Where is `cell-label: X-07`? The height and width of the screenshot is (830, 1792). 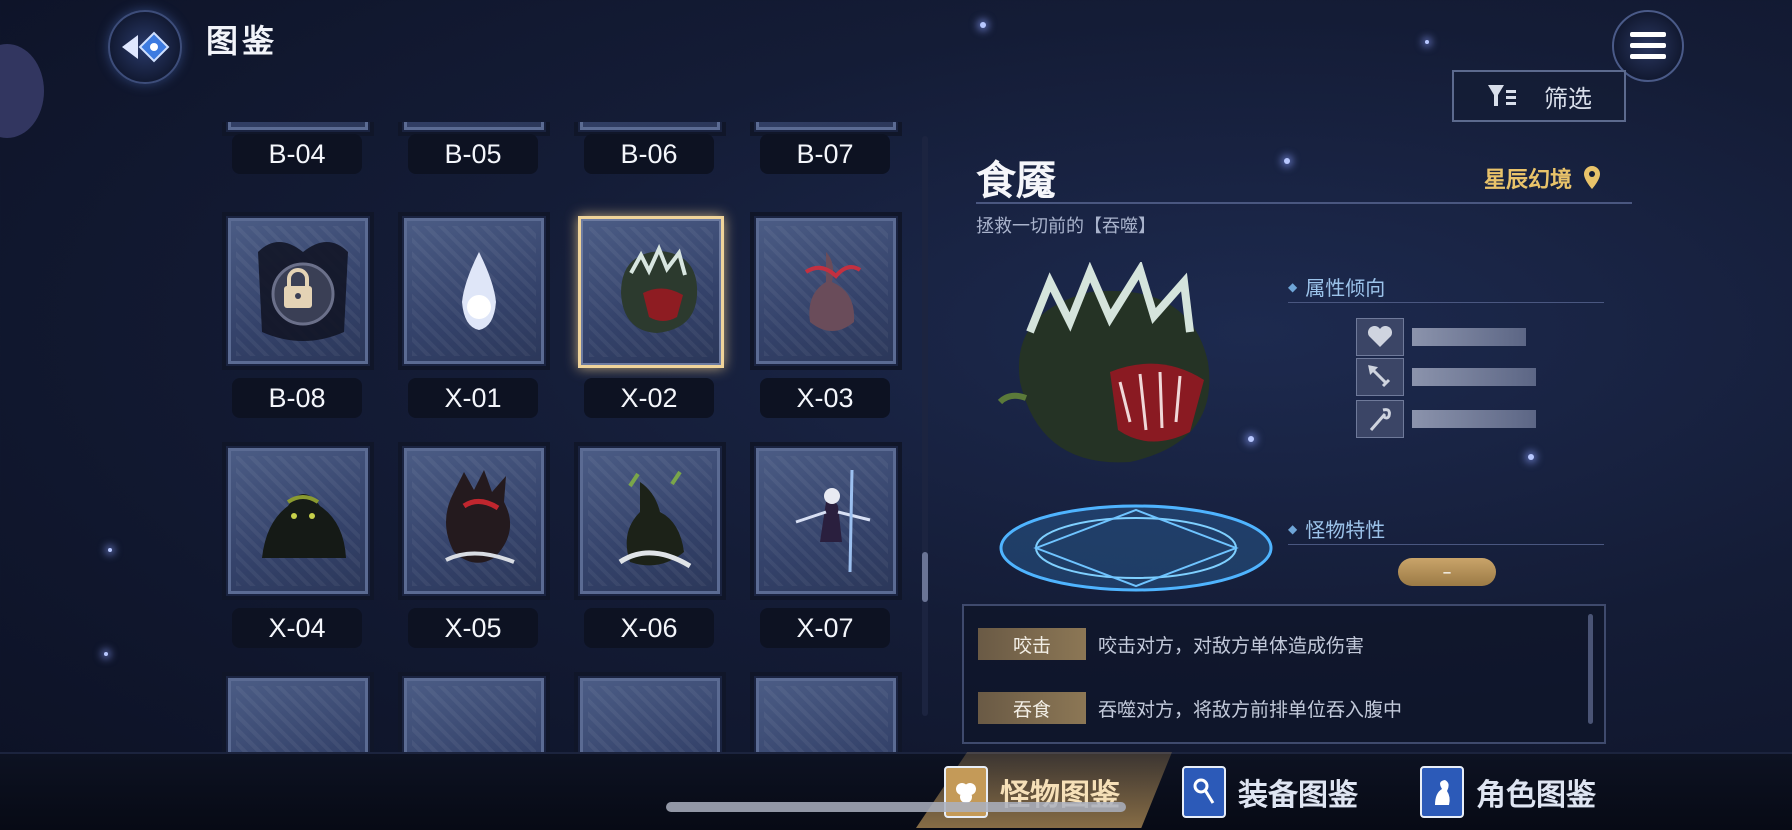 cell-label: X-07 is located at coordinates (825, 628).